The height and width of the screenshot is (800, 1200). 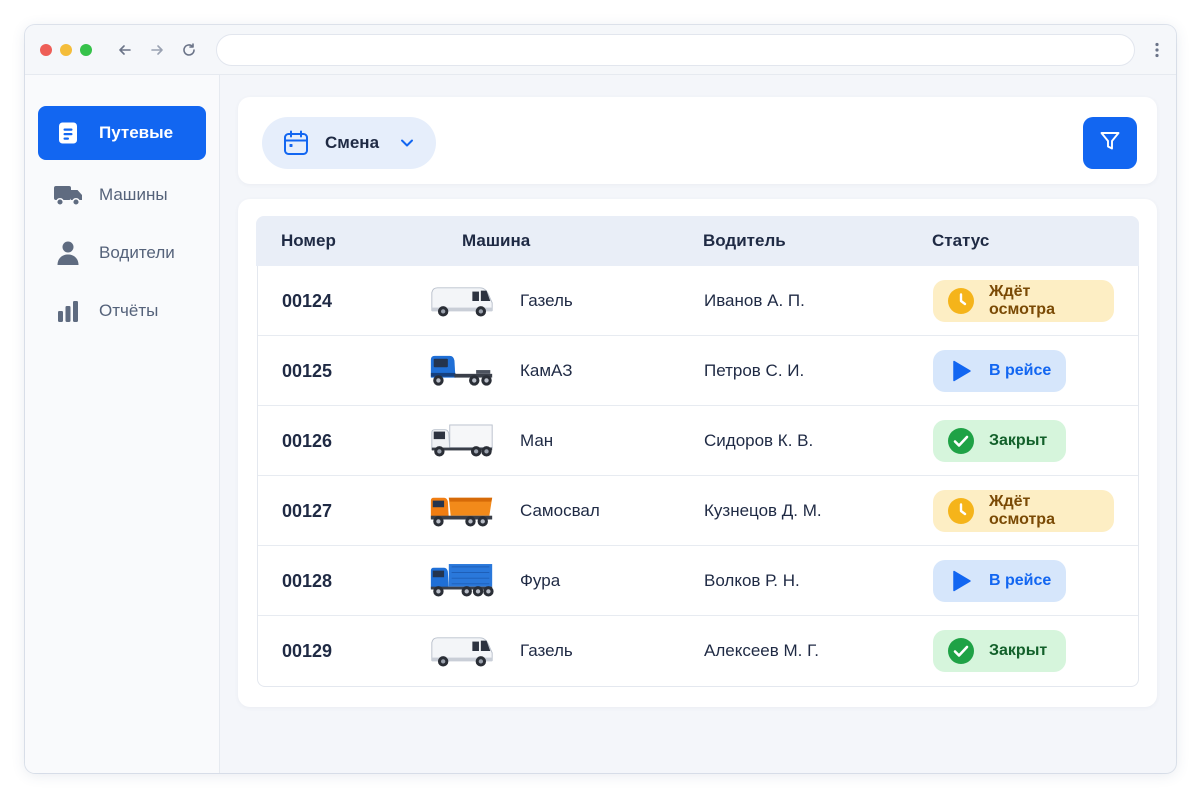 I want to click on sidebar-item-waybills: Путевые, so click(x=122, y=133).